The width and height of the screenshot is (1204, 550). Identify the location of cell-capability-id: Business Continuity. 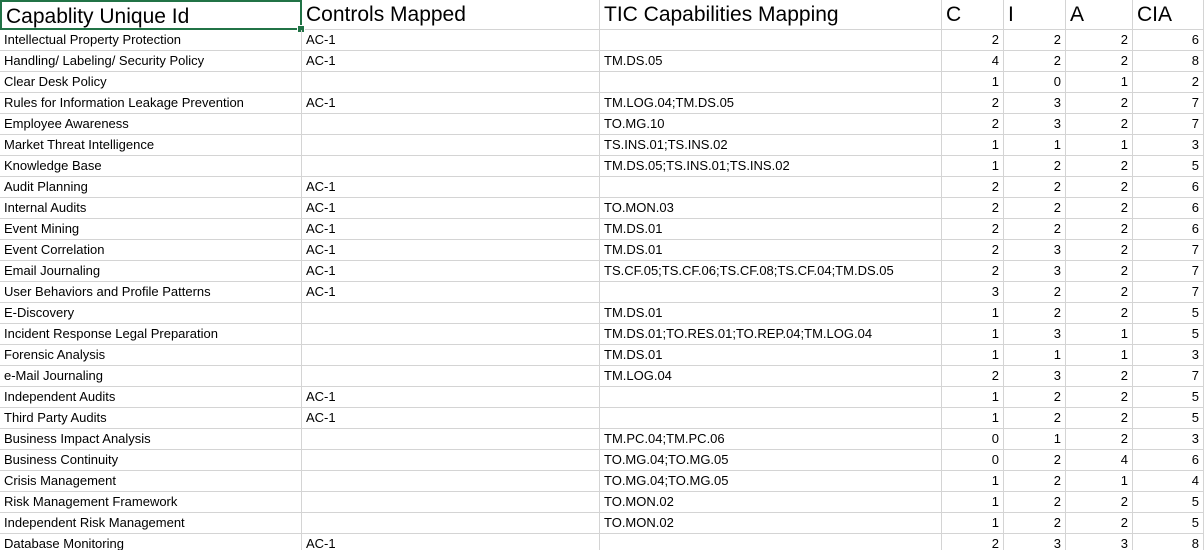
(151, 460).